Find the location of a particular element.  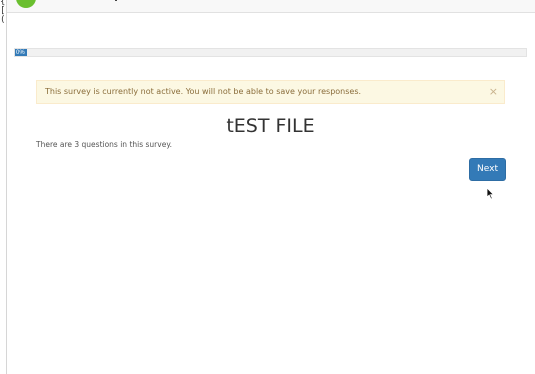

progress-bar-fill: 0% is located at coordinates (21, 52).